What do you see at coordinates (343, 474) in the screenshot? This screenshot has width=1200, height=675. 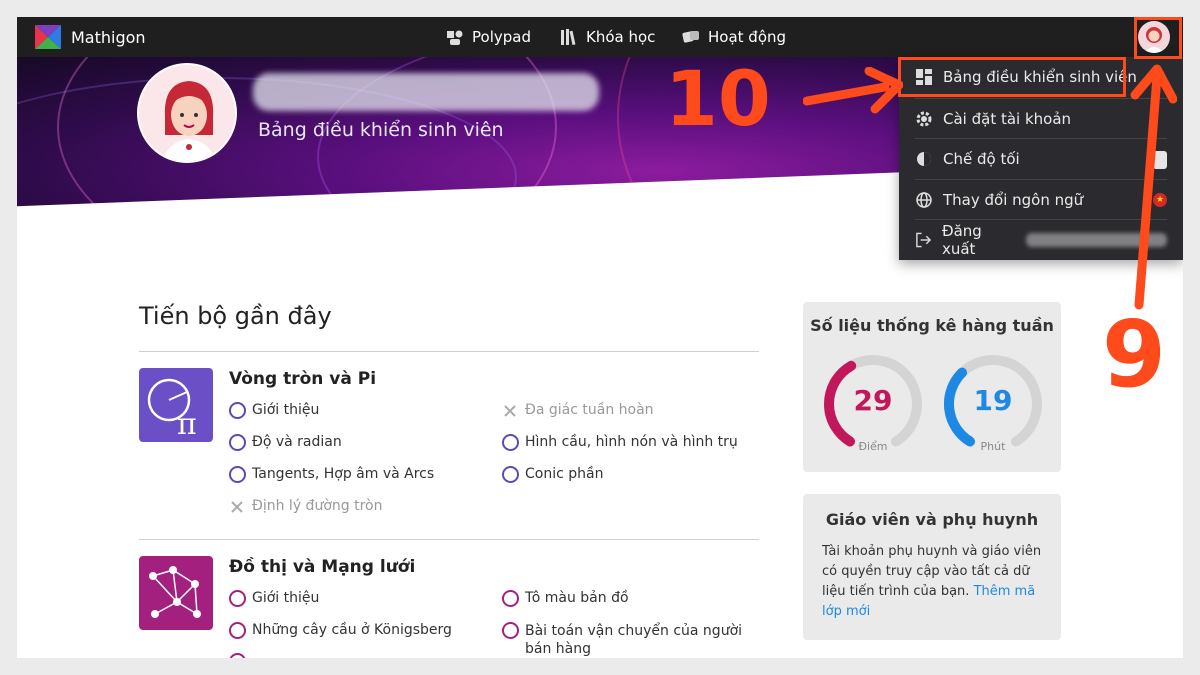 I see `lesson-label: Tangents, Hợp âm và Arcs` at bounding box center [343, 474].